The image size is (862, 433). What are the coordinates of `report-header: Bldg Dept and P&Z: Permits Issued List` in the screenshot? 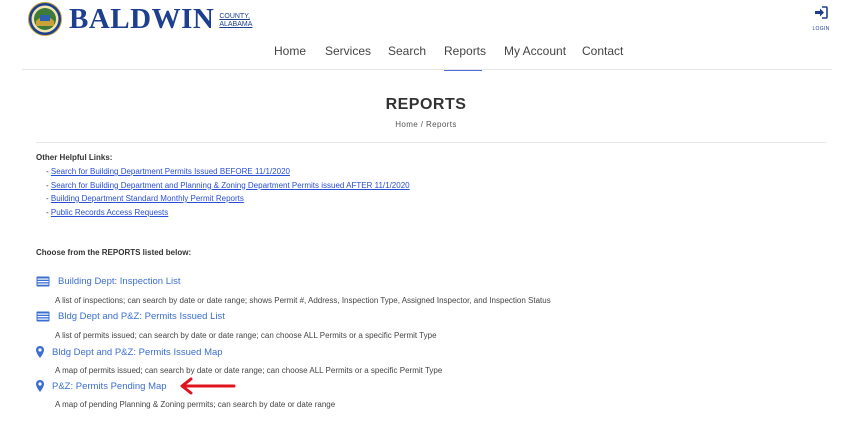 It's located at (130, 316).